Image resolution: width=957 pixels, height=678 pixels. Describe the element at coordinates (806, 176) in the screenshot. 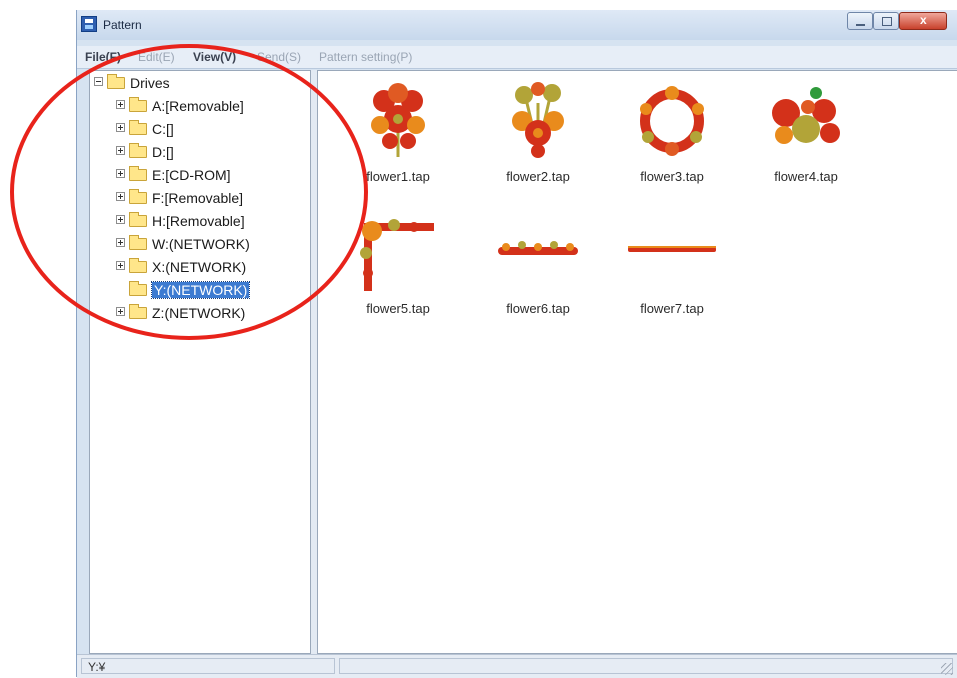

I see `file-name: flower4.tap` at that location.